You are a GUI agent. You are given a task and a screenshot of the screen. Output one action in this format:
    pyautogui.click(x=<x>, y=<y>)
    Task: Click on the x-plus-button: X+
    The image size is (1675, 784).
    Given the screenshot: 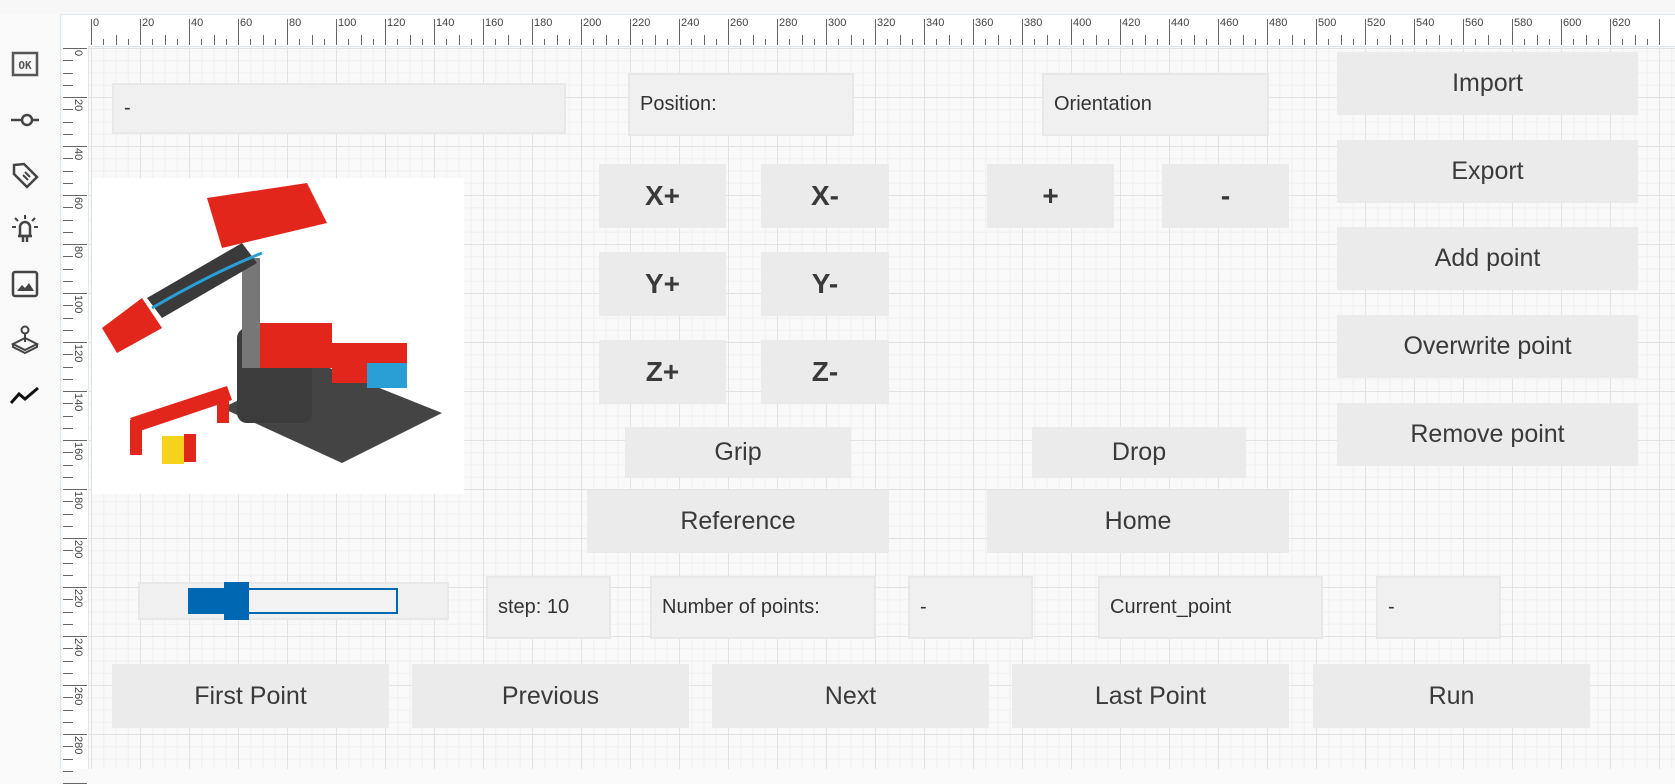 What is the action you would take?
    pyautogui.click(x=662, y=196)
    